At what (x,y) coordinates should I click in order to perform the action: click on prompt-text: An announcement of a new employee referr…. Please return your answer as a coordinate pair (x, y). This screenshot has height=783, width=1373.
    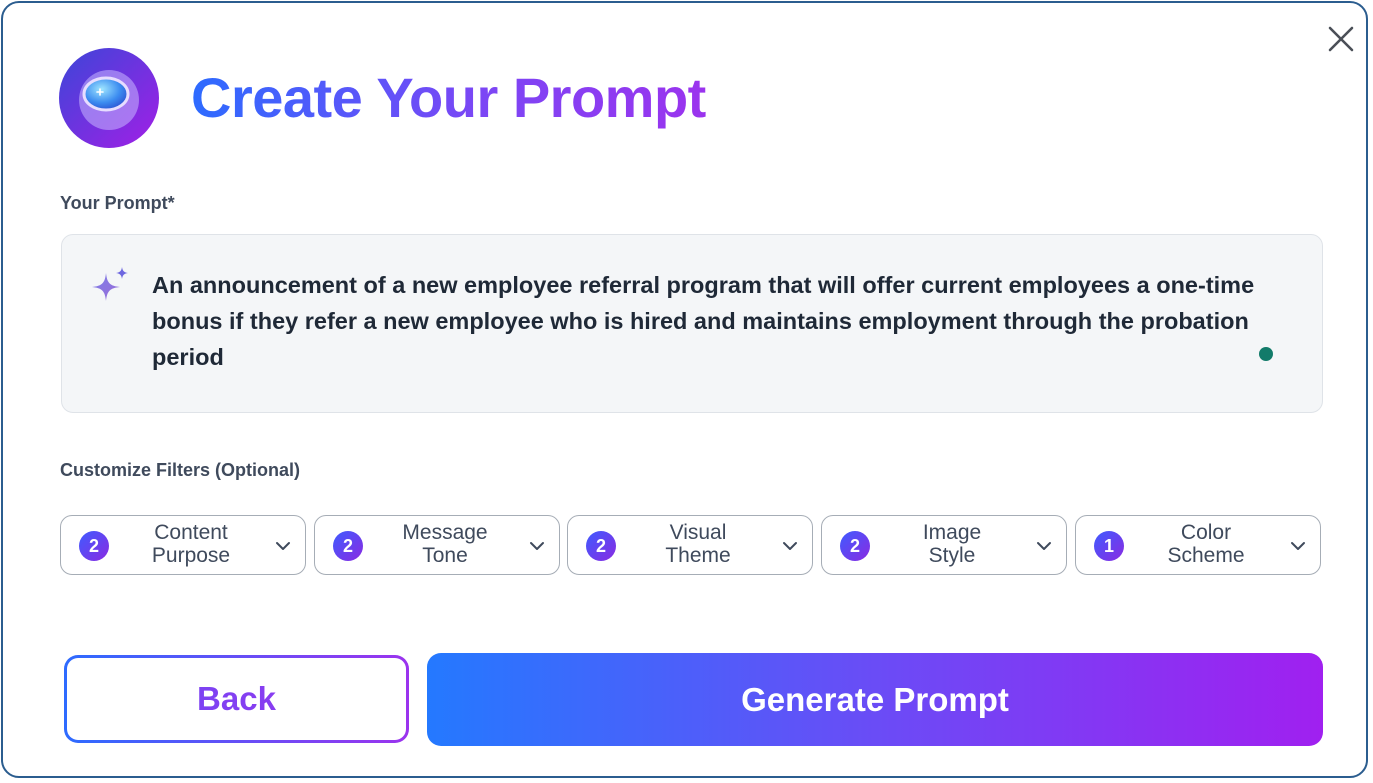
    Looking at the image, I should click on (727, 321).